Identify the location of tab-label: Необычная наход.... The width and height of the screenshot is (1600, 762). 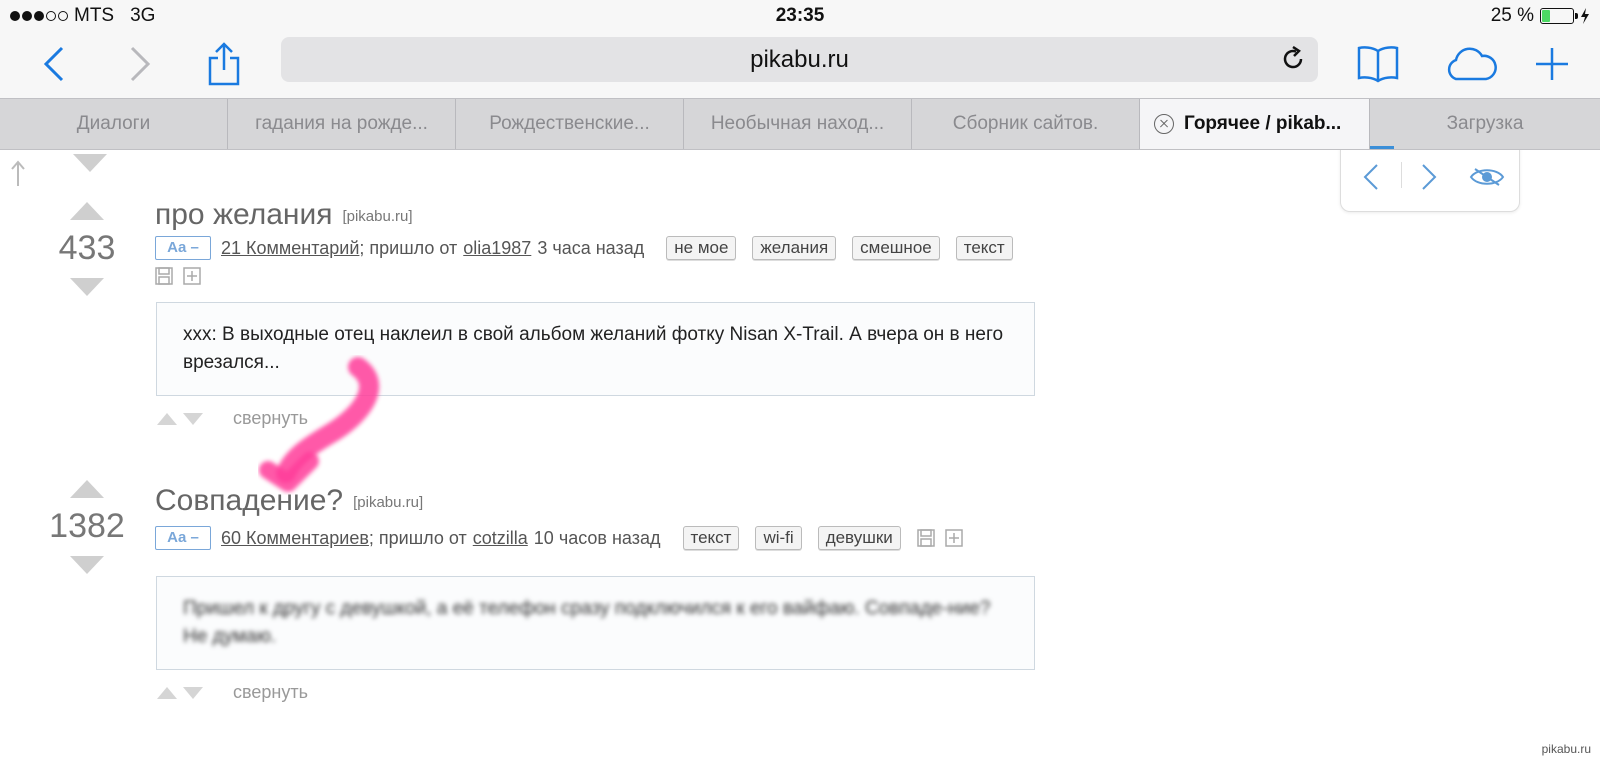
(797, 123).